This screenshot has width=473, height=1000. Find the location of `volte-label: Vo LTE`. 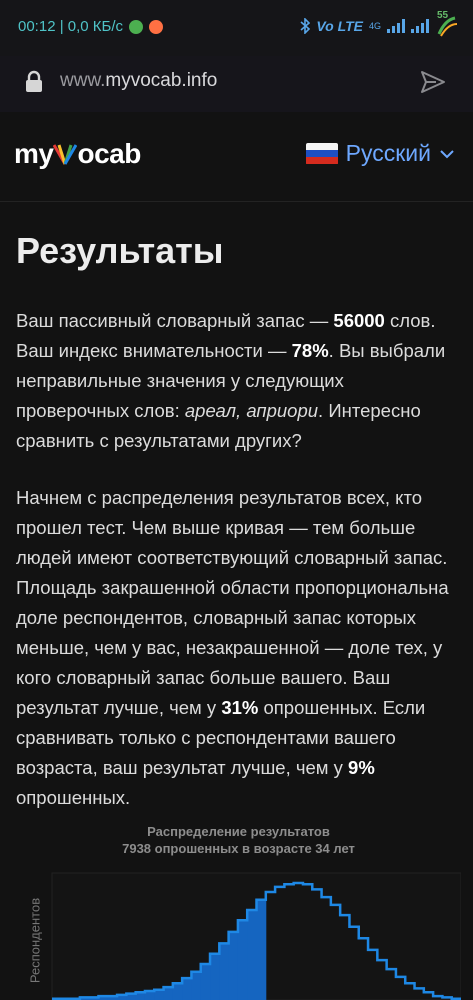

volte-label: Vo LTE is located at coordinates (339, 26).